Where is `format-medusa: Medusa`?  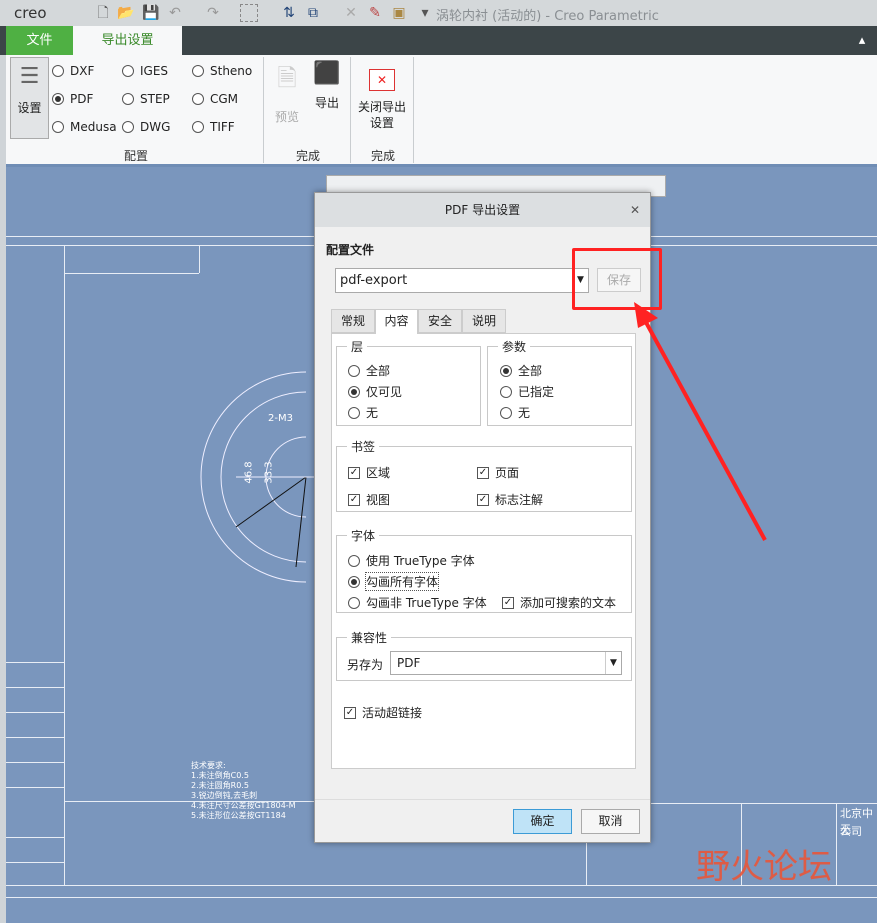
format-medusa: Medusa is located at coordinates (84, 127).